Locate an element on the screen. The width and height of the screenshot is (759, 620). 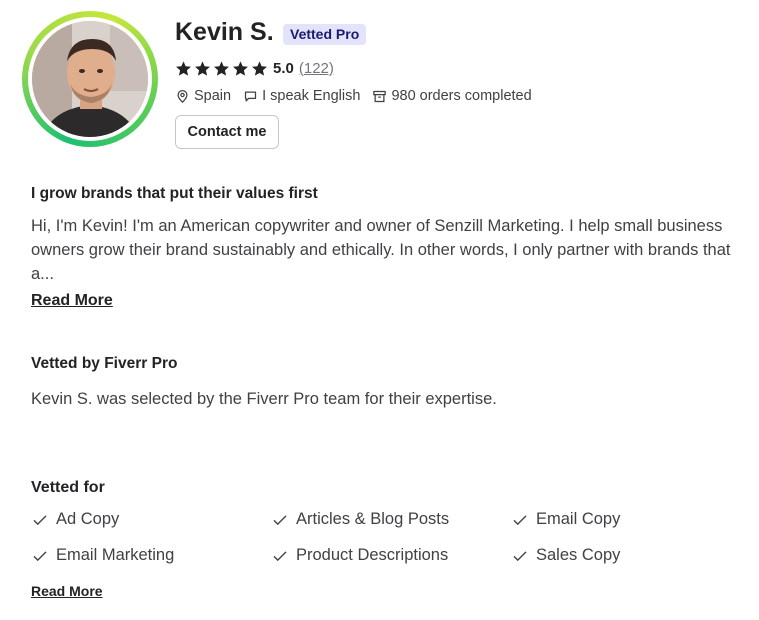
skill-item: Articles & Blog Posts is located at coordinates (360, 519).